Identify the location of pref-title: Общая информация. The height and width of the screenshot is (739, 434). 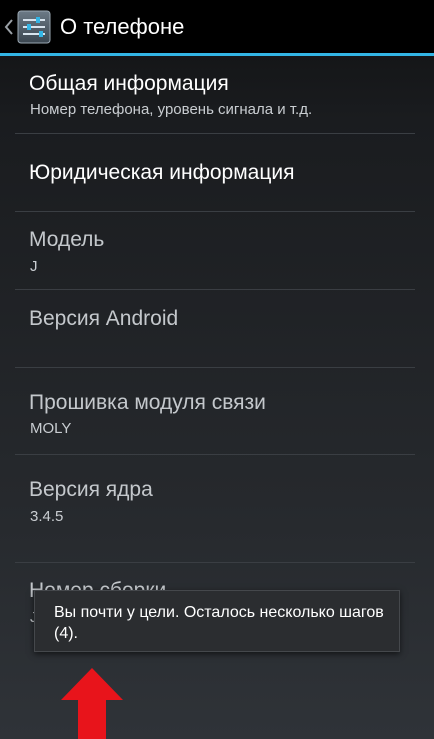
(129, 83).